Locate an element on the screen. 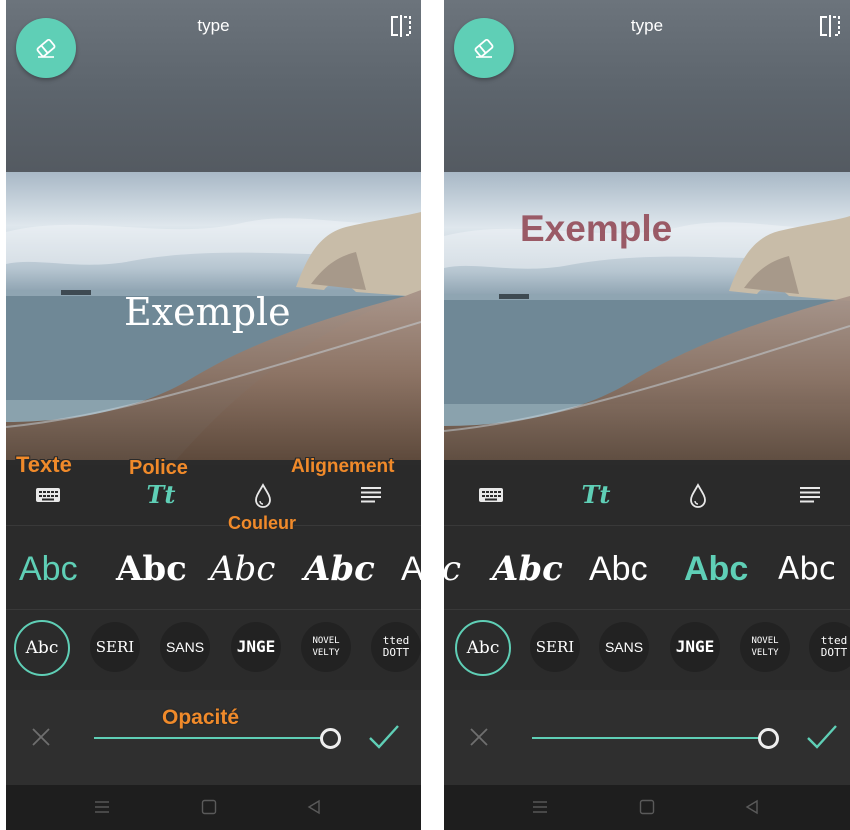  editor-toolbar: Tt is located at coordinates (647, 495).